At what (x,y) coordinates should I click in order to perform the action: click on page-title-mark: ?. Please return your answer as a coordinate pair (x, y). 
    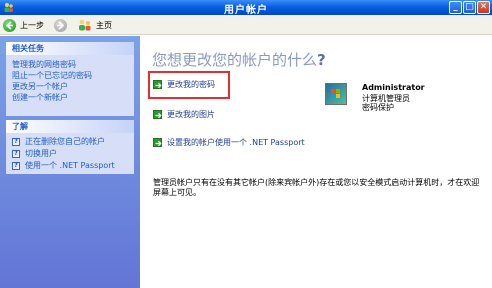
    Looking at the image, I should click on (321, 60).